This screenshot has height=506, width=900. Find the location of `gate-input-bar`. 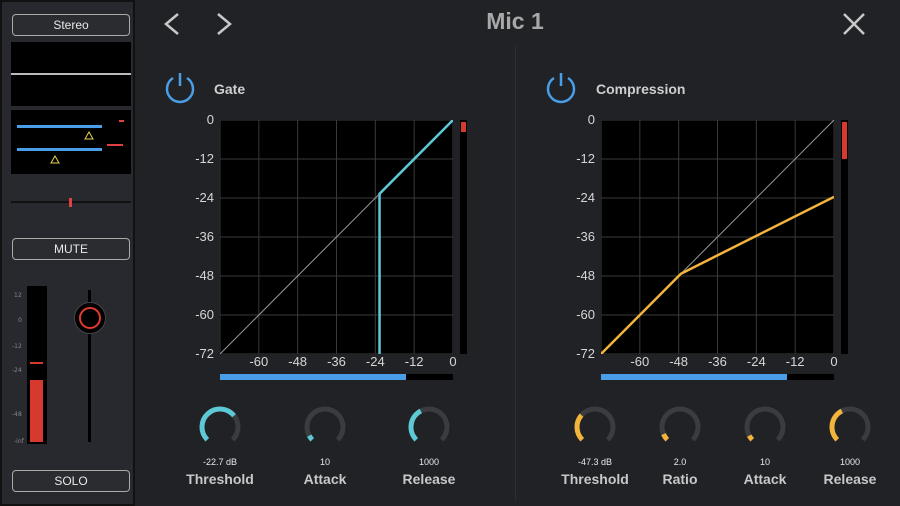

gate-input-bar is located at coordinates (336, 377).